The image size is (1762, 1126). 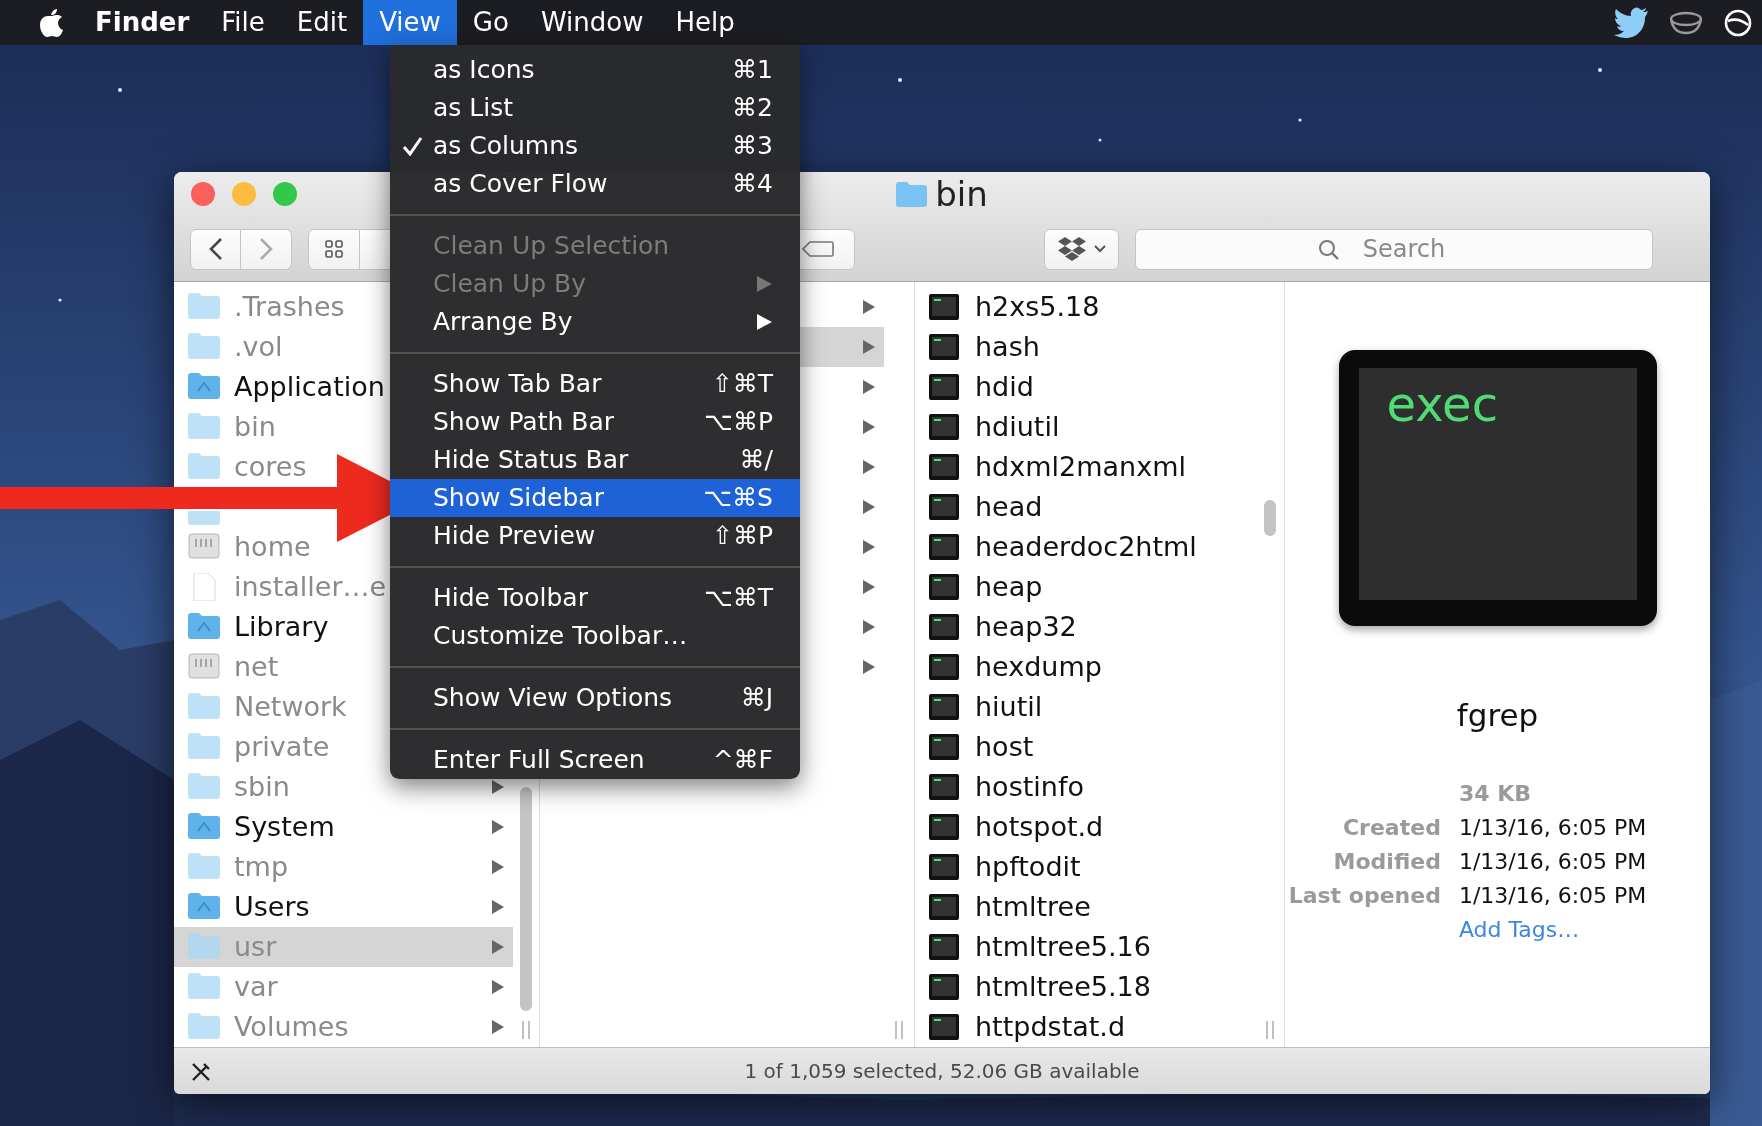 I want to click on menu-shortcut: ⌘1, so click(x=752, y=70).